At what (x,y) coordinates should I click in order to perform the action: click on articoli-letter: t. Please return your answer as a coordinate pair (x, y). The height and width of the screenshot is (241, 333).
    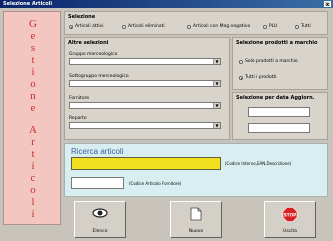
    Looking at the image, I should click on (33, 154).